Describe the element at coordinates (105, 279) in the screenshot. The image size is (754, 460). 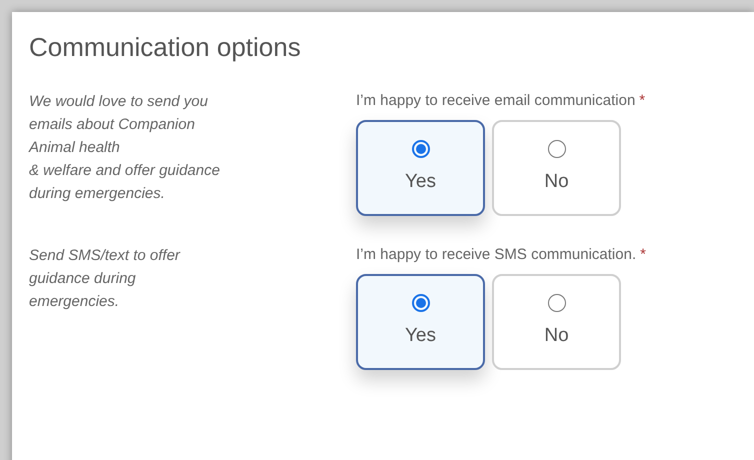
I see `description-text: Send SMS/text to offer guidance during emergencies.` at that location.